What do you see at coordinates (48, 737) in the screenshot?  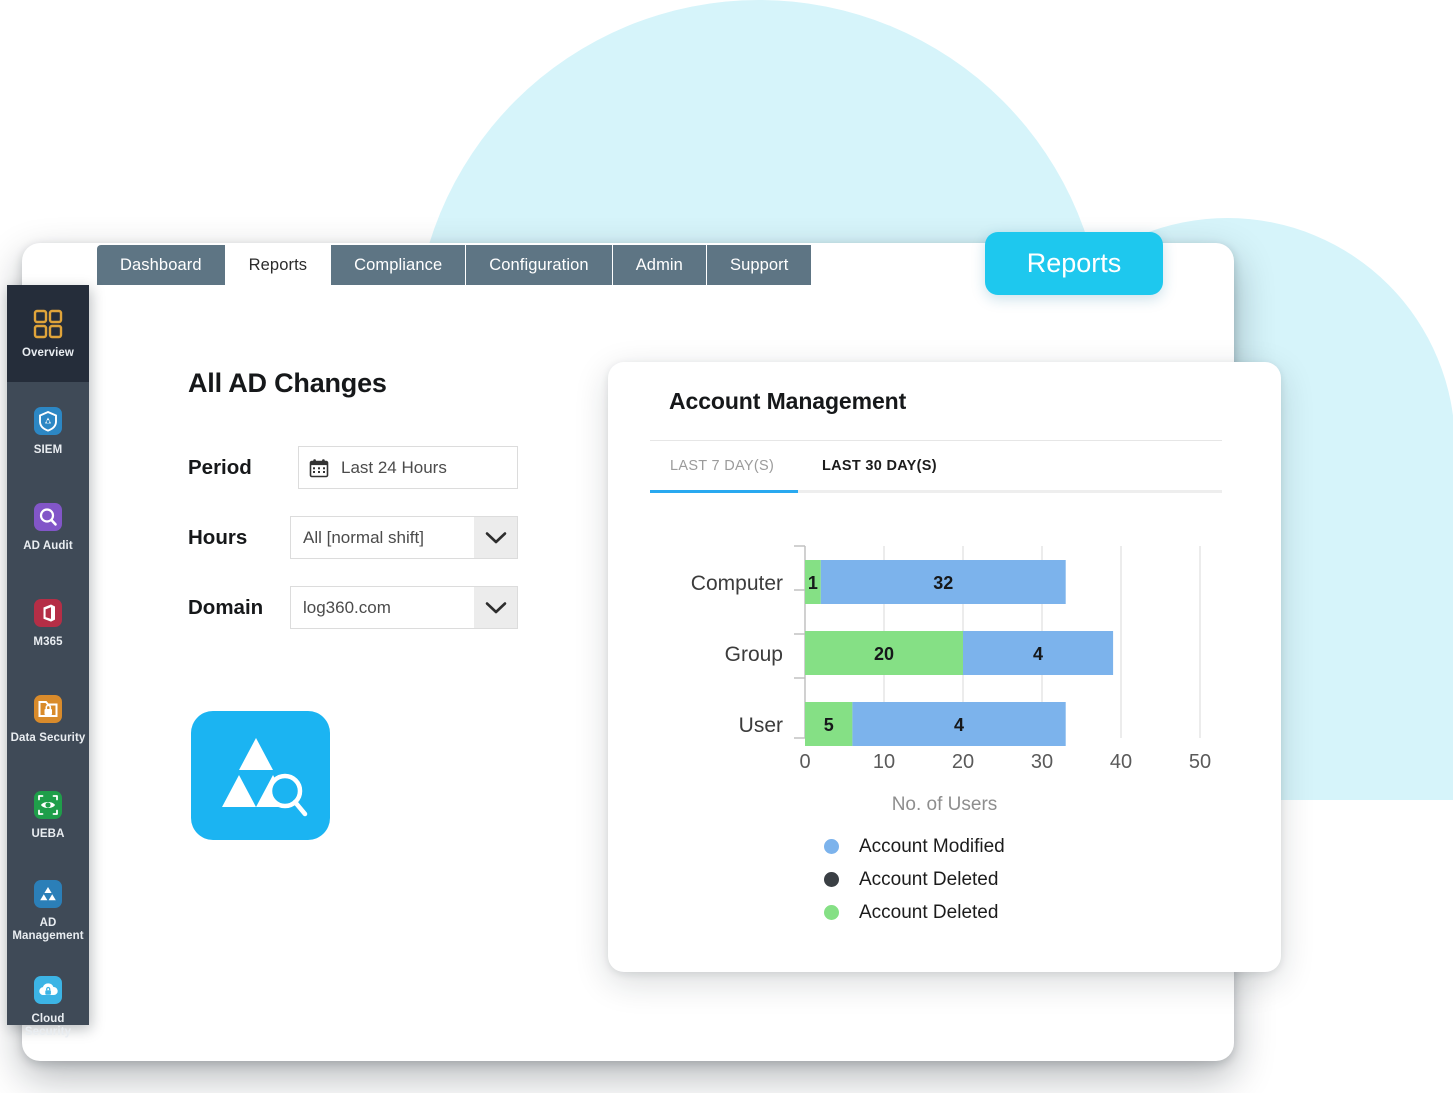 I see `sidebar-item-label: Data Security` at bounding box center [48, 737].